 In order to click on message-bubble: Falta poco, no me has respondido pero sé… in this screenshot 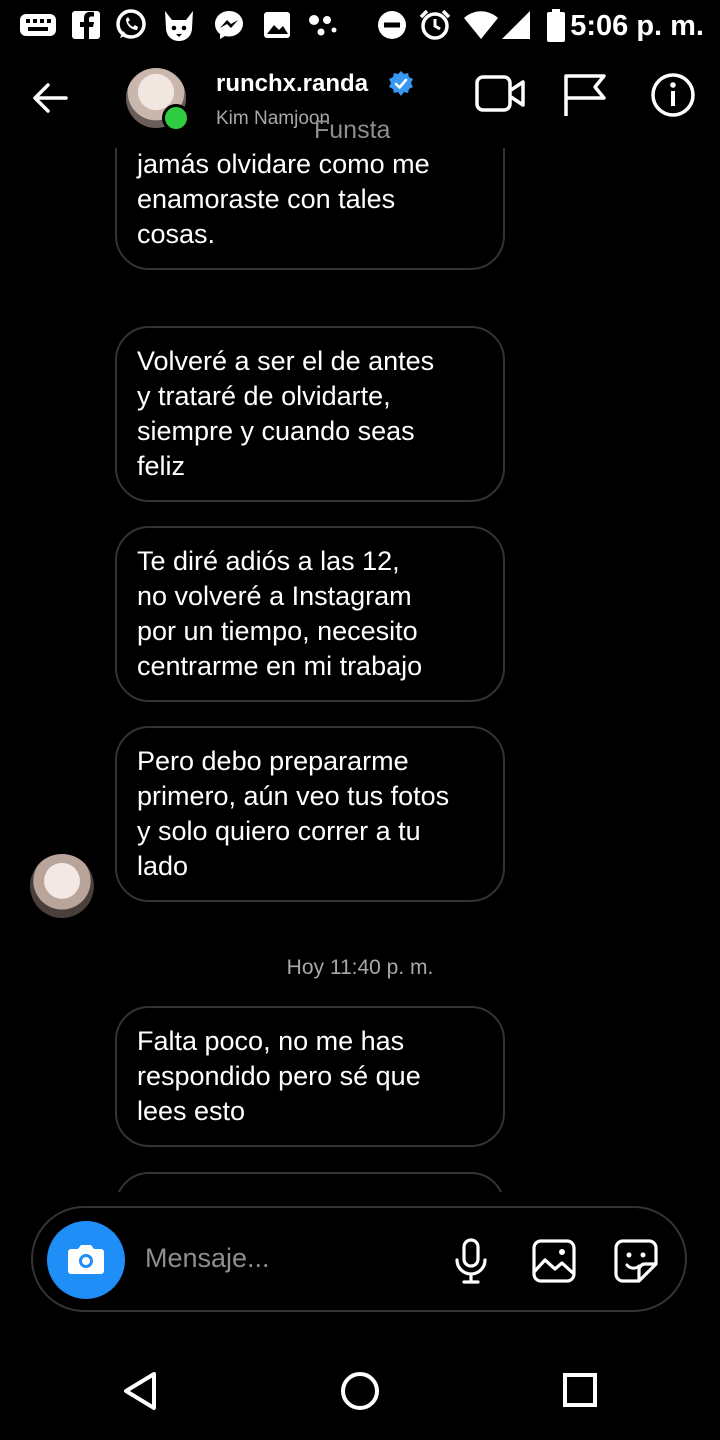, I will do `click(310, 1076)`.